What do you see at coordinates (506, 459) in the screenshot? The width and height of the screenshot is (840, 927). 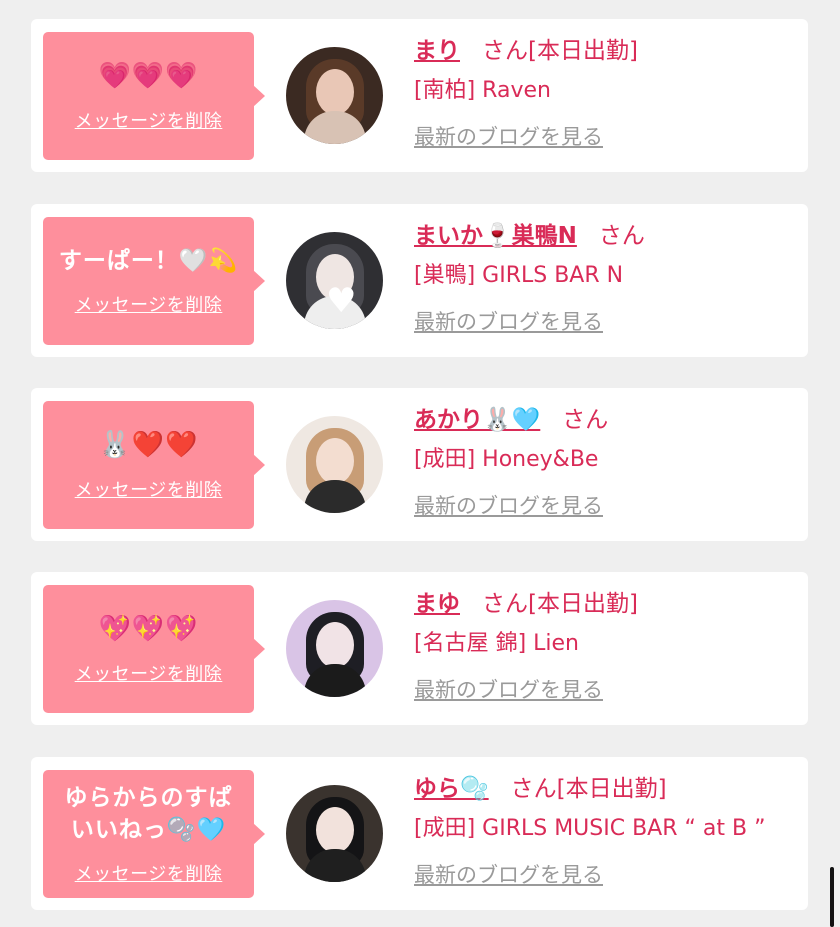 I see `shop-name: [成田] Honey&Be` at bounding box center [506, 459].